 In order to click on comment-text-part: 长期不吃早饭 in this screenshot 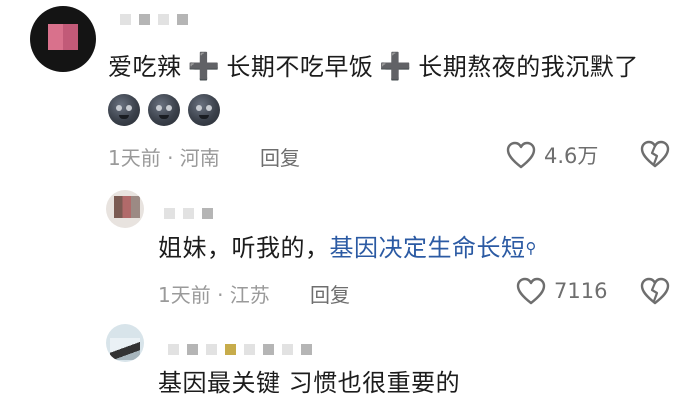, I will do `click(300, 67)`.